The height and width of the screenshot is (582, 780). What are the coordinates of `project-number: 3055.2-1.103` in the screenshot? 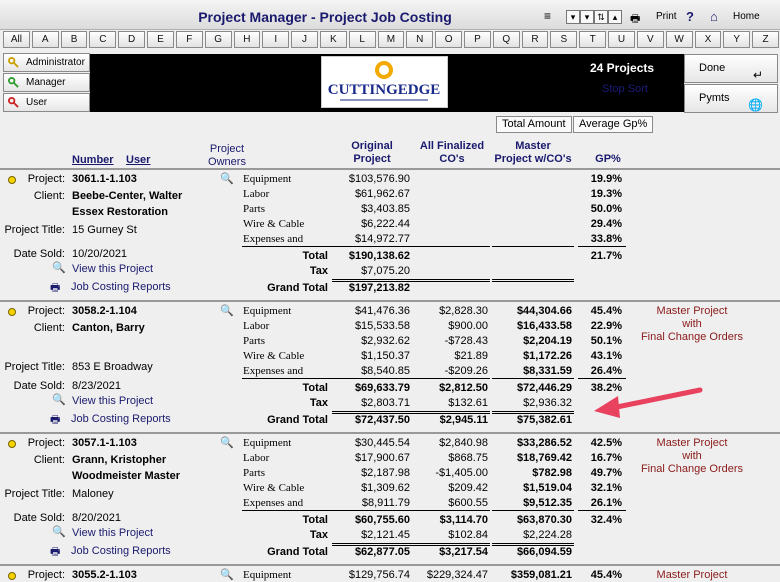 It's located at (104, 575).